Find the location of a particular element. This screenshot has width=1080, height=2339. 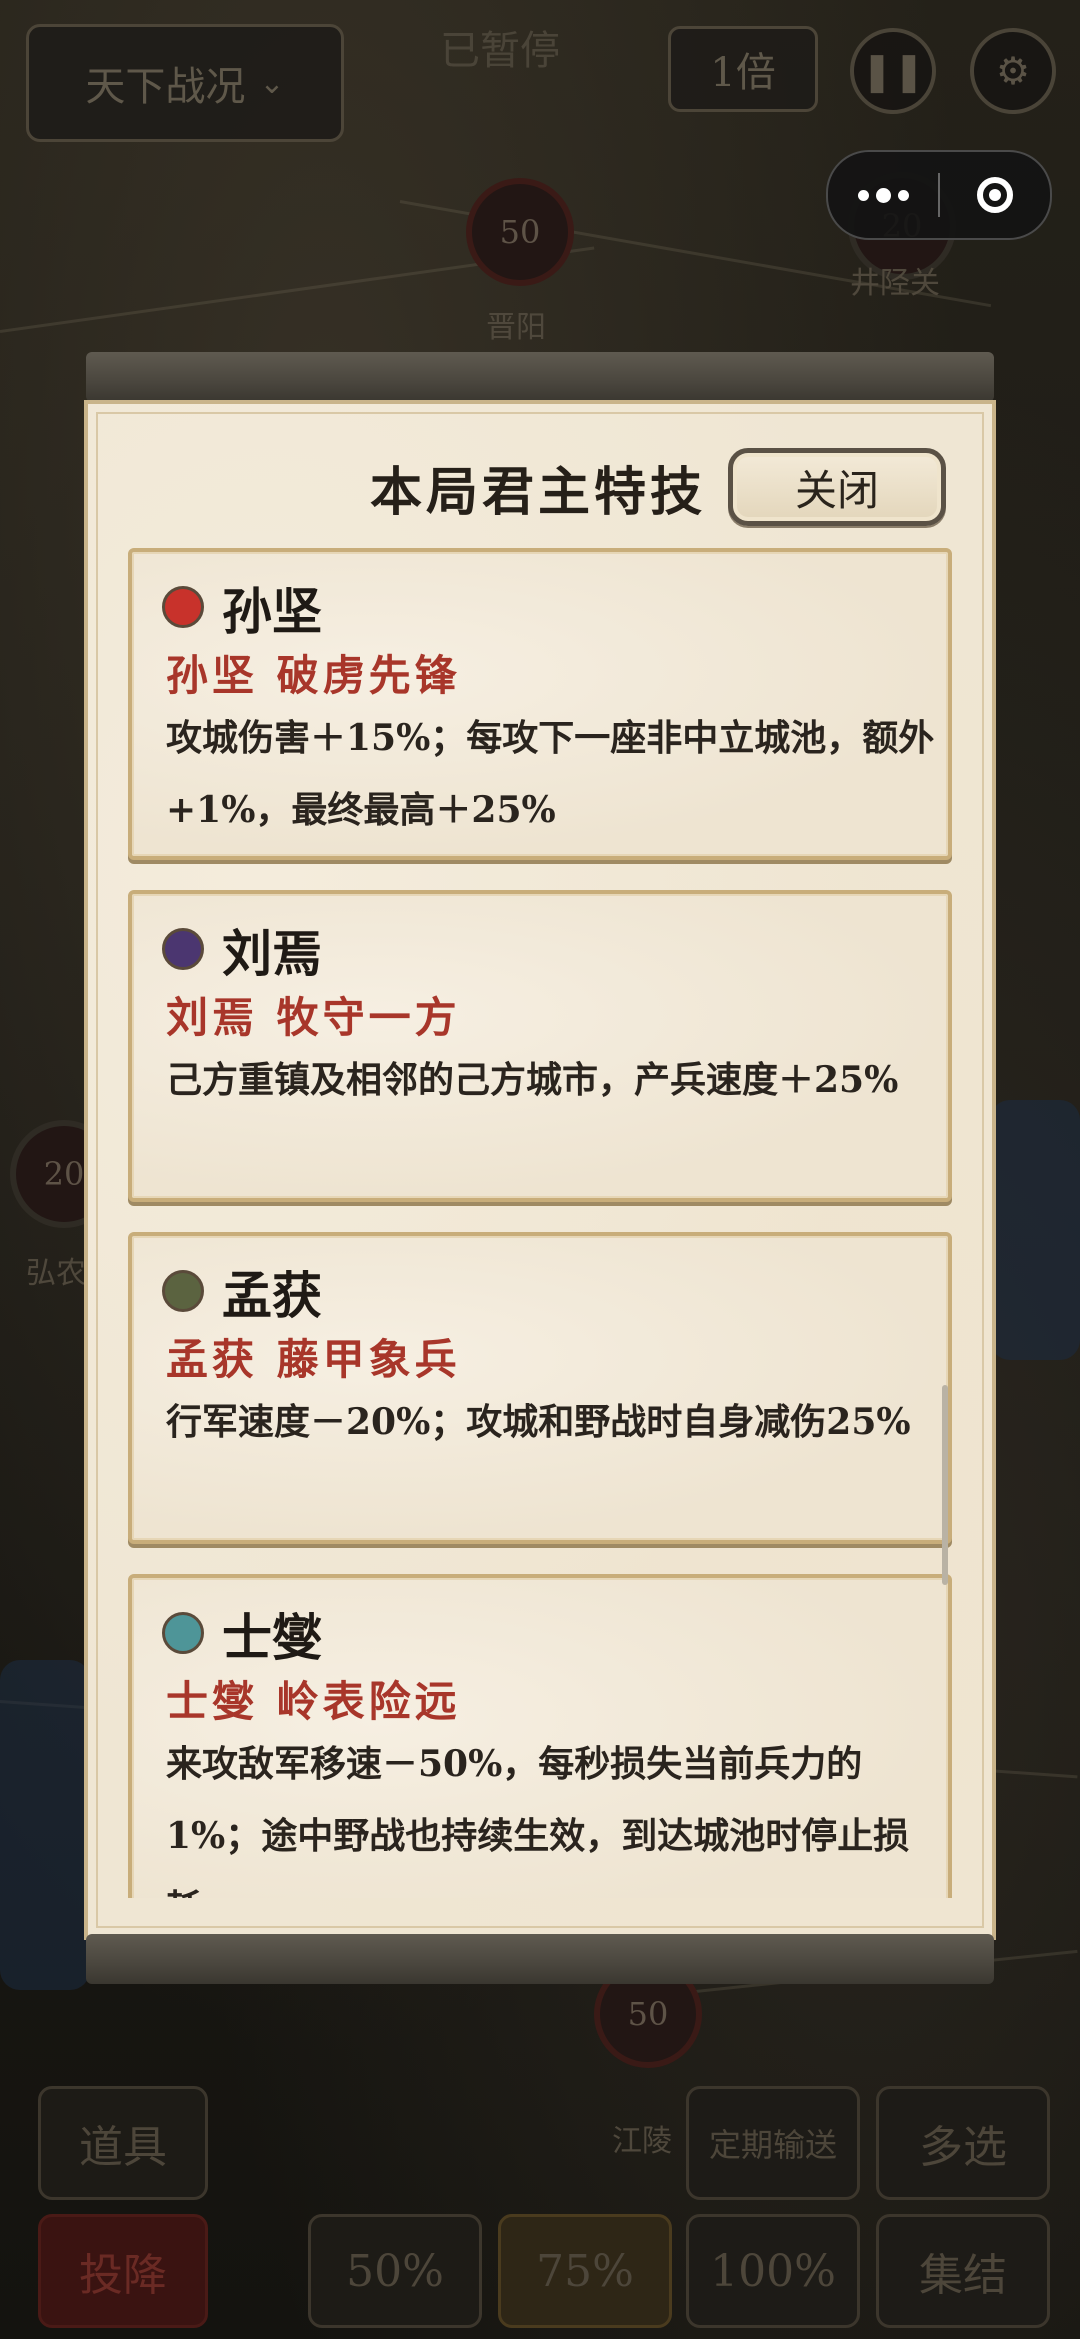

miniprogram-capsule is located at coordinates (939, 195).